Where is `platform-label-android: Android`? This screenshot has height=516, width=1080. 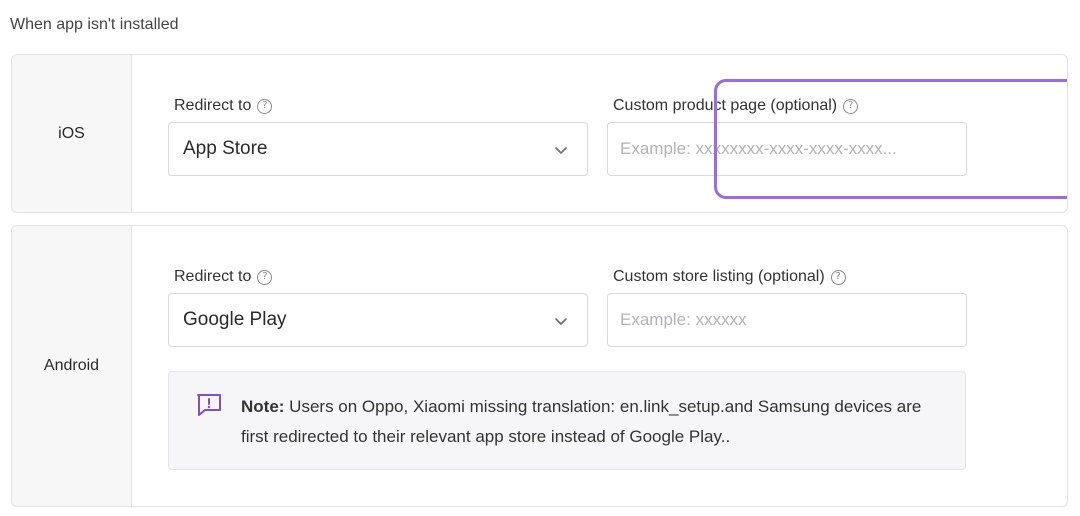
platform-label-android: Android is located at coordinates (72, 366).